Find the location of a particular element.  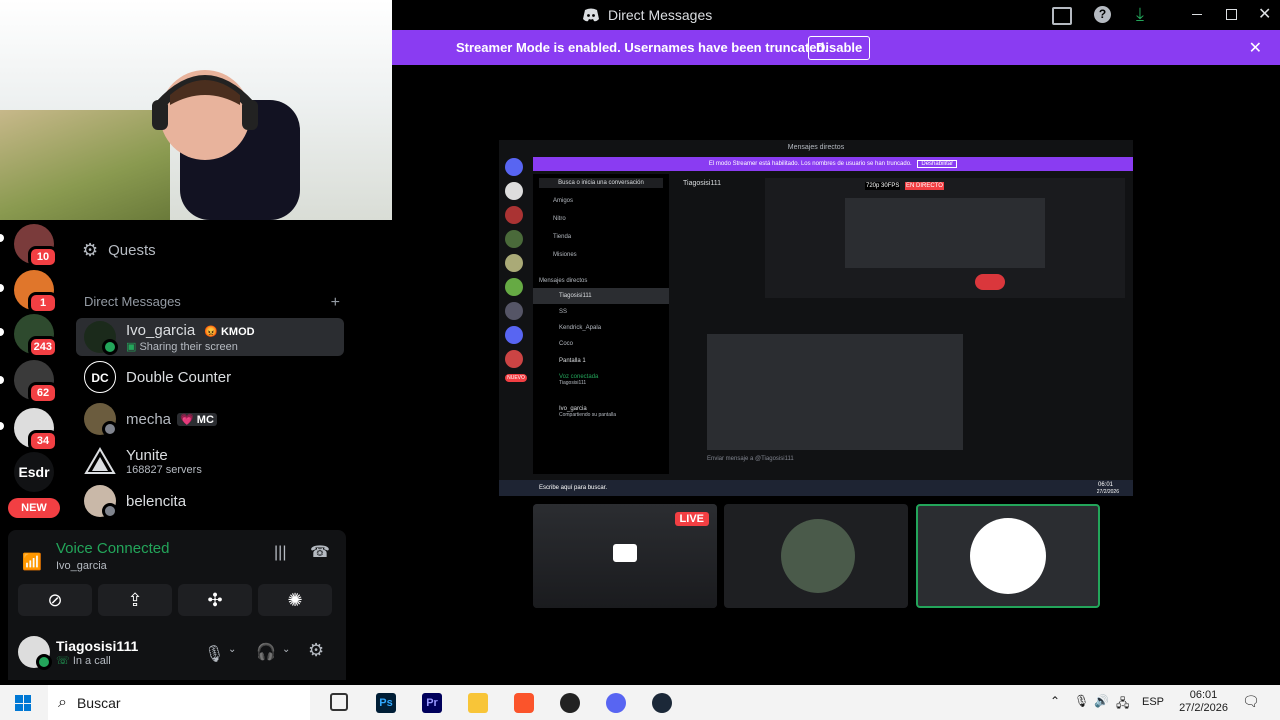

server-icon-2: 1 is located at coordinates (36, 292).